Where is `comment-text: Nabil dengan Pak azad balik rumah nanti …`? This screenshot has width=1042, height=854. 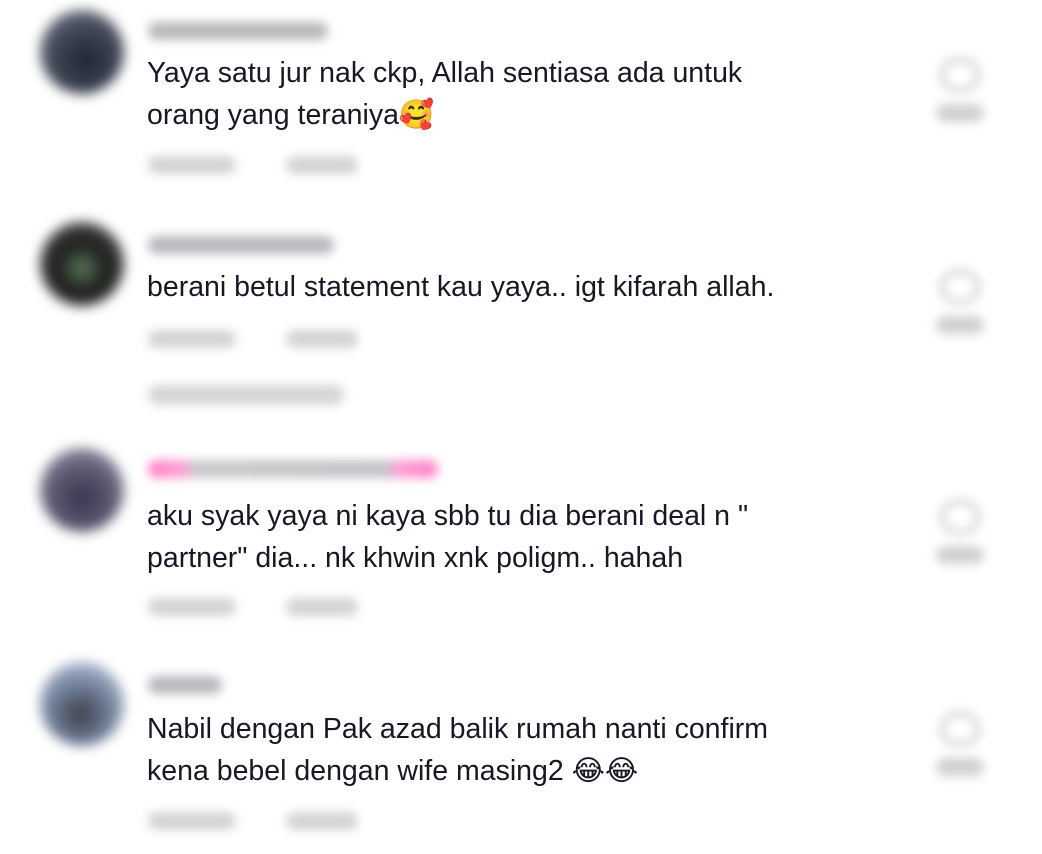 comment-text: Nabil dengan Pak azad balik rumah nanti … is located at coordinates (458, 750).